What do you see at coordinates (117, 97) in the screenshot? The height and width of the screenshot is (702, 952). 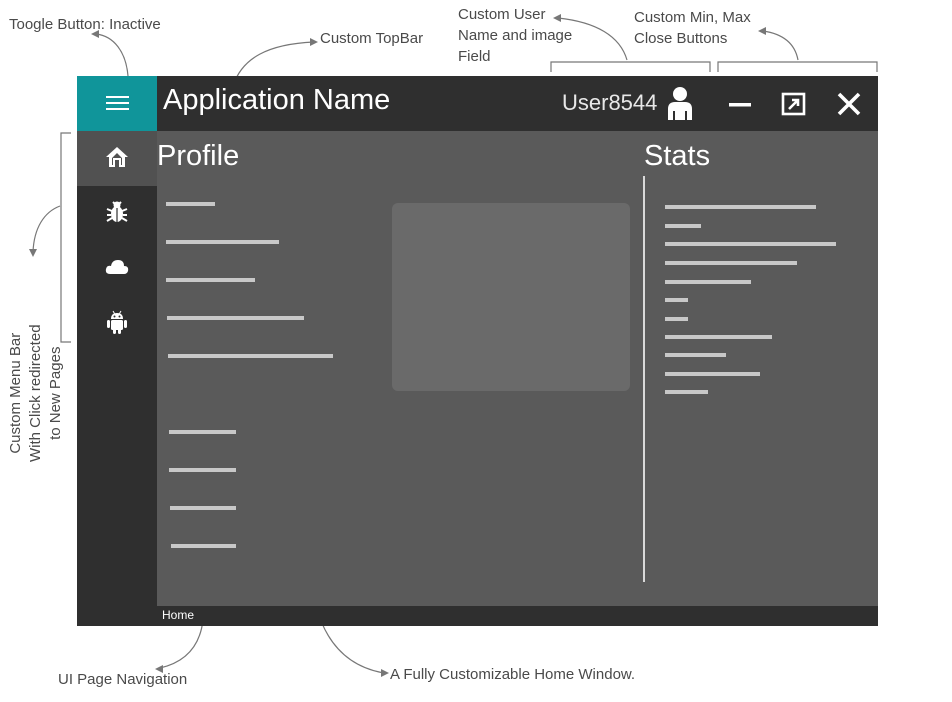 I see `hamburger-icon` at bounding box center [117, 97].